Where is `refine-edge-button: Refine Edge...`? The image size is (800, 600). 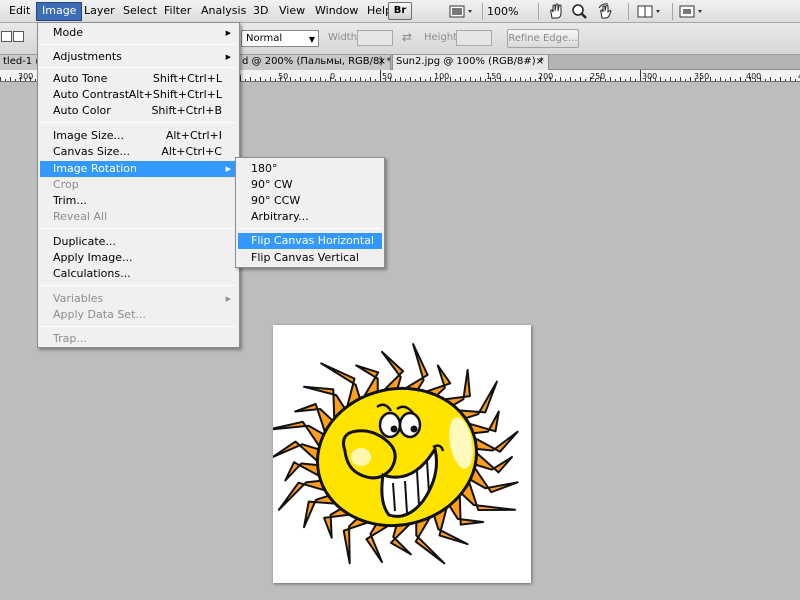 refine-edge-button: Refine Edge... is located at coordinates (543, 38).